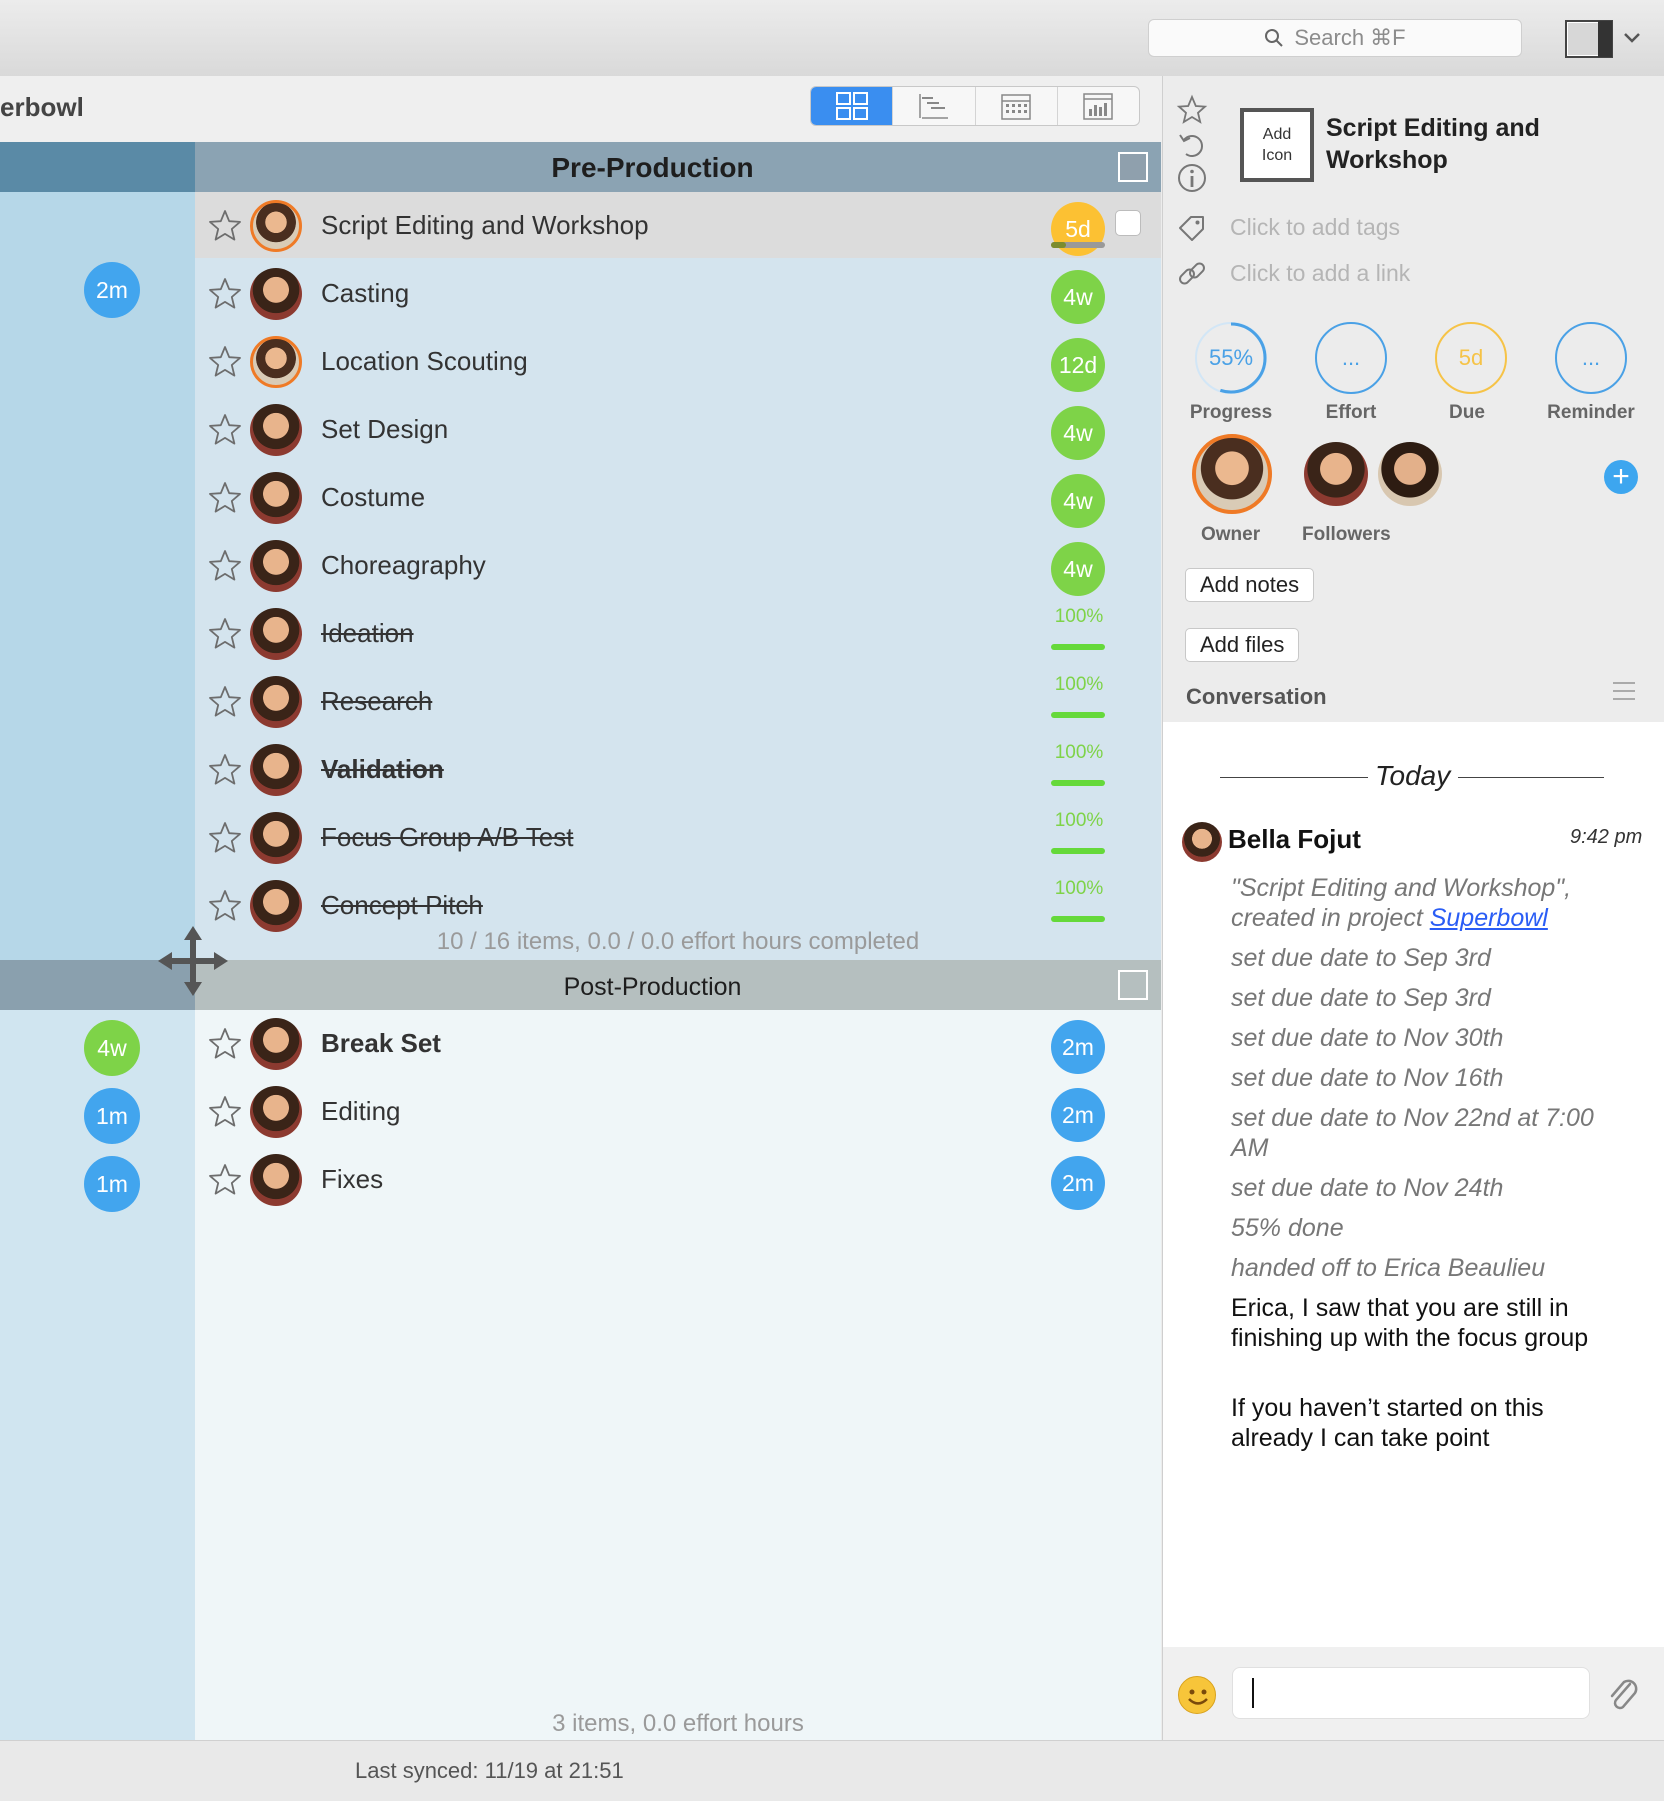 The height and width of the screenshot is (1801, 1664). What do you see at coordinates (678, 226) in the screenshot?
I see `task-row: Script Editing and Workshop 5d` at bounding box center [678, 226].